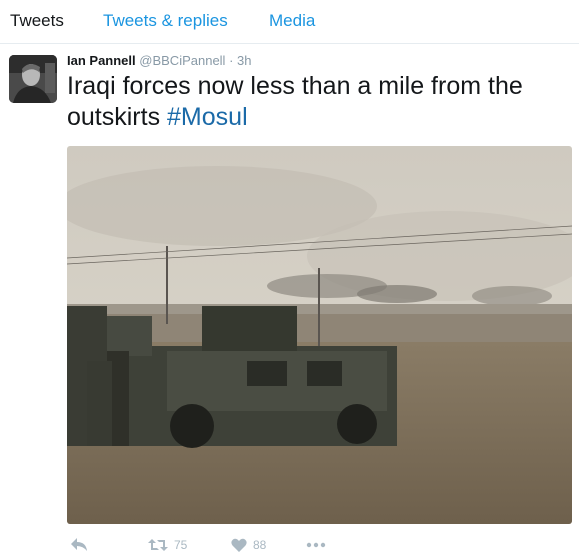  What do you see at coordinates (289, 544) in the screenshot?
I see `tweet-actions: 75 88` at bounding box center [289, 544].